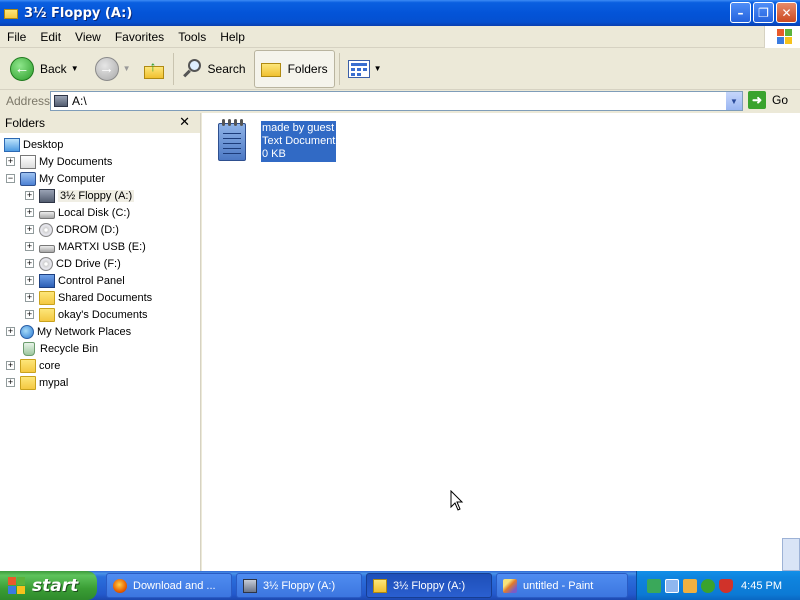 The width and height of the screenshot is (800, 600). Describe the element at coordinates (12, 144) in the screenshot. I see `desktop-icon` at that location.